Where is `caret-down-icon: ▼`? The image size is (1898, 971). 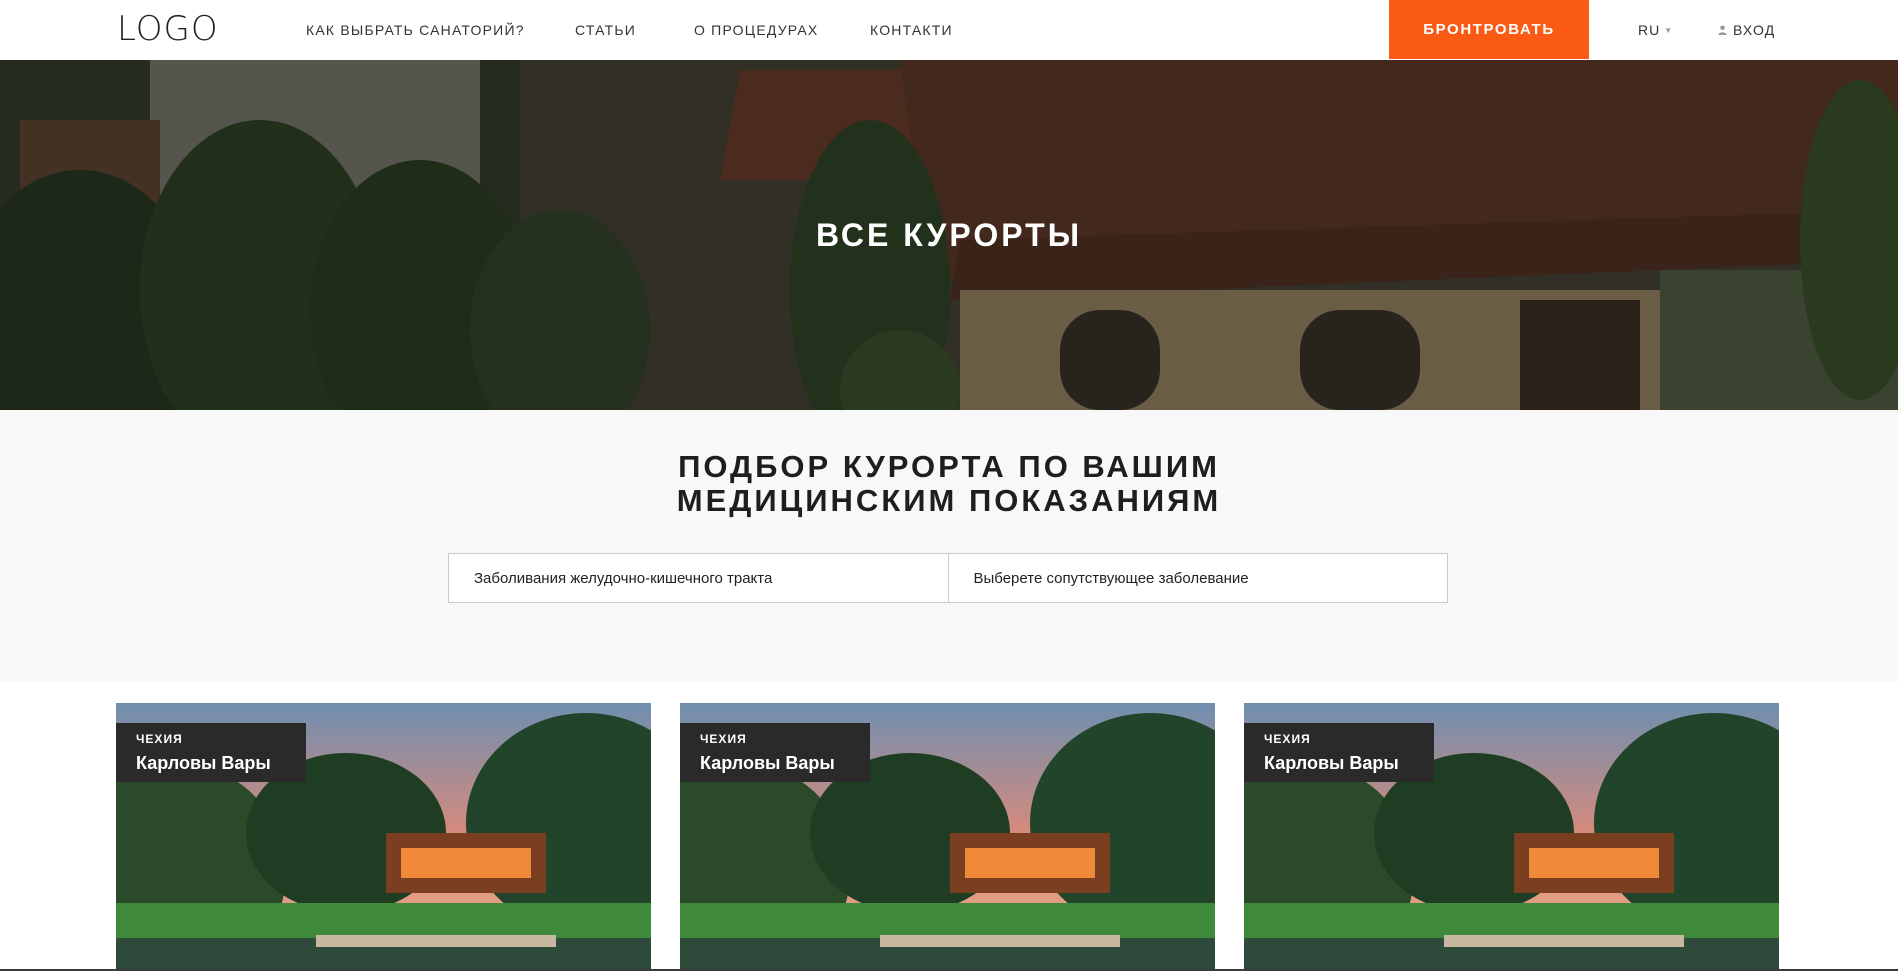
caret-down-icon: ▼ is located at coordinates (1669, 30).